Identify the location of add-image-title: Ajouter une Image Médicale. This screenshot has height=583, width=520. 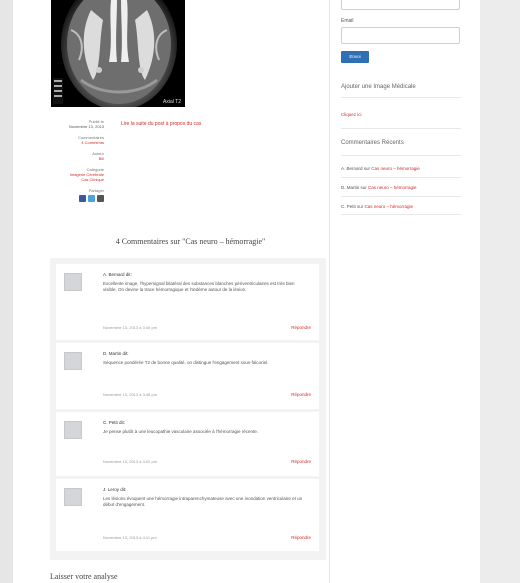
(378, 87).